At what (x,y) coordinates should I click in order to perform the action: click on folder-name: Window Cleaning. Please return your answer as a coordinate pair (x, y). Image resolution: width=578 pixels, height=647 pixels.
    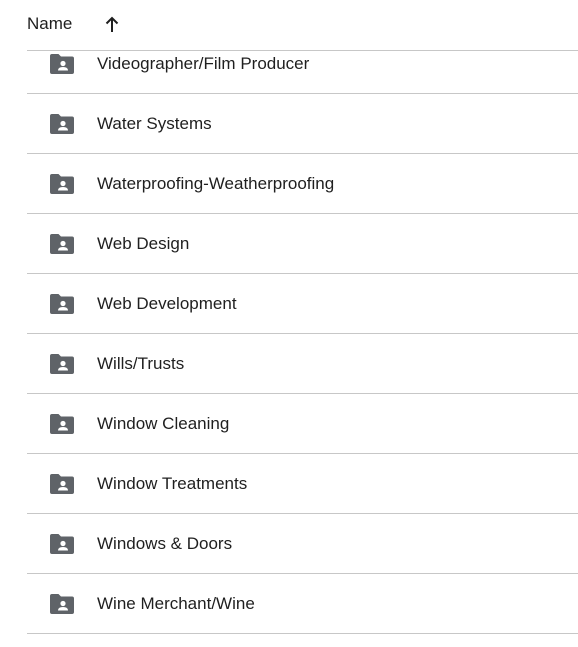
    Looking at the image, I should click on (163, 423).